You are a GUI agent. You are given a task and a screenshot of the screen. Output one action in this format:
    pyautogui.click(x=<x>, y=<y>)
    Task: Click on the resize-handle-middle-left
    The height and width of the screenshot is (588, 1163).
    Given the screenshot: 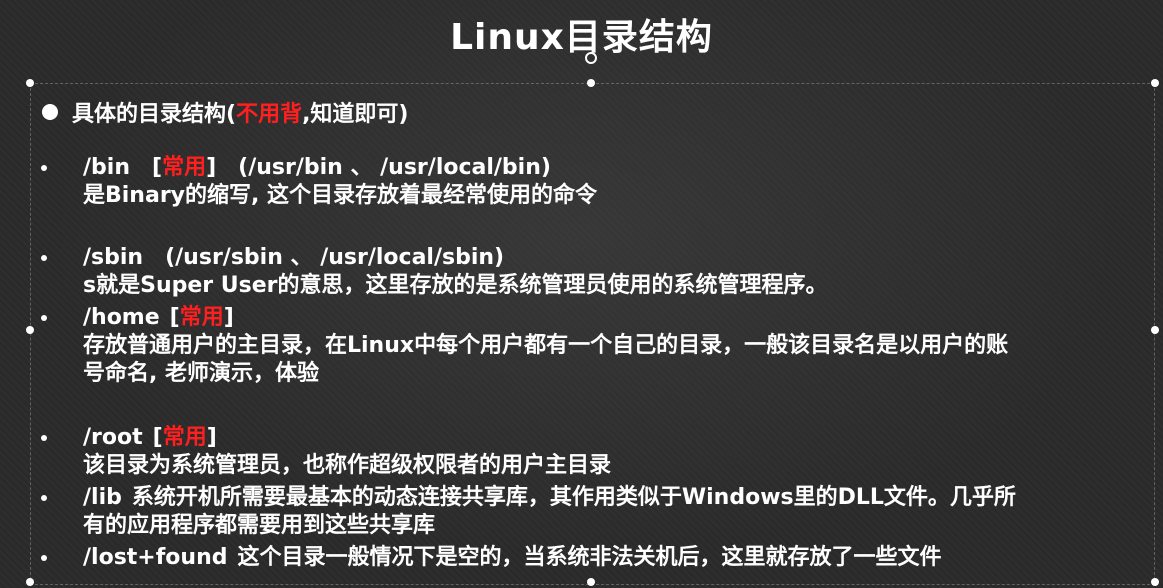 What is the action you would take?
    pyautogui.click(x=30, y=330)
    